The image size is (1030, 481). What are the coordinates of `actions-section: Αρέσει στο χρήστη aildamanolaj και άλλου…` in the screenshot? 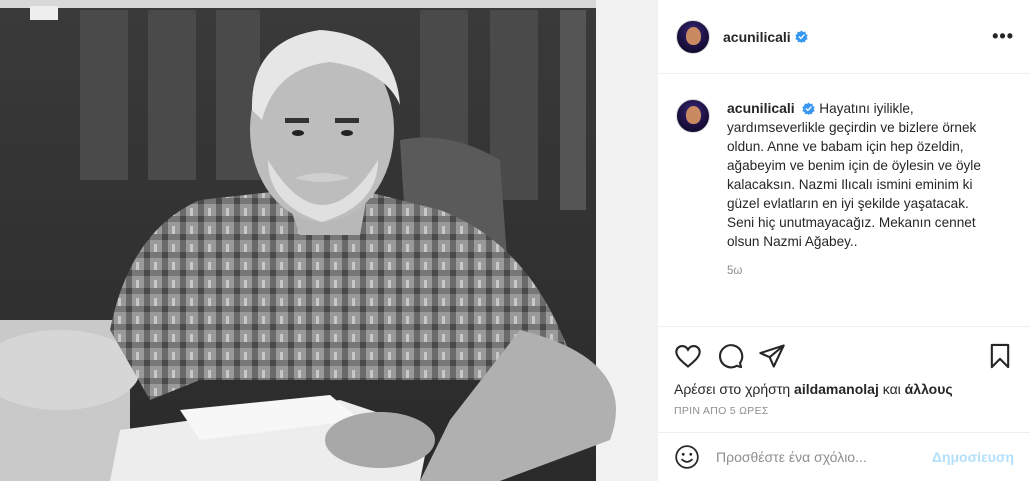 It's located at (844, 379).